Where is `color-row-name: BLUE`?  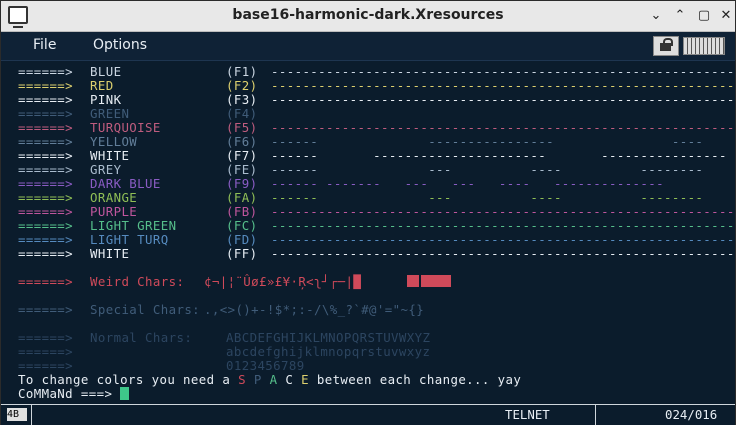
color-row-name: BLUE is located at coordinates (106, 71).